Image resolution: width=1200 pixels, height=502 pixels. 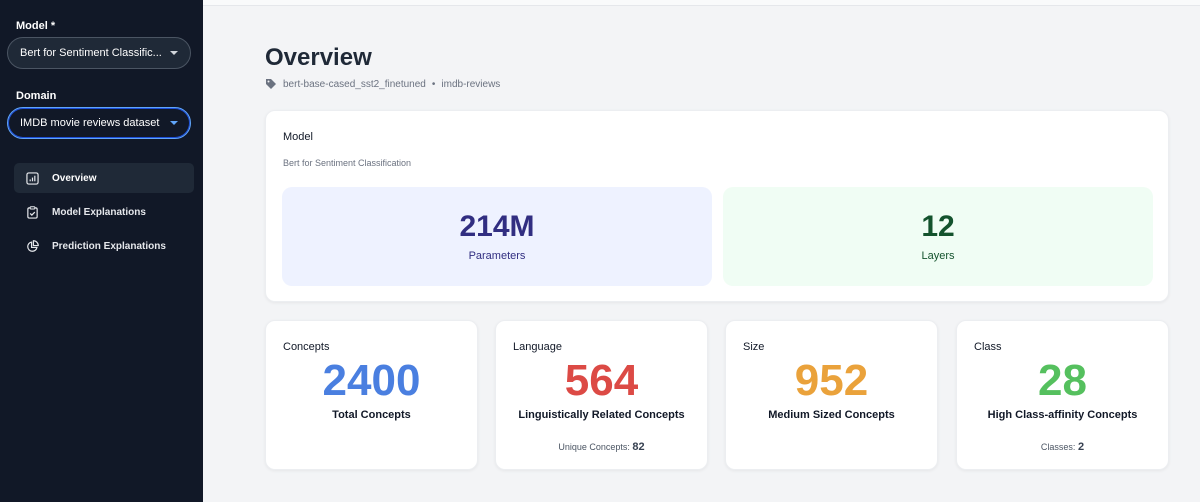 What do you see at coordinates (938, 255) in the screenshot?
I see `layers-label: Layers` at bounding box center [938, 255].